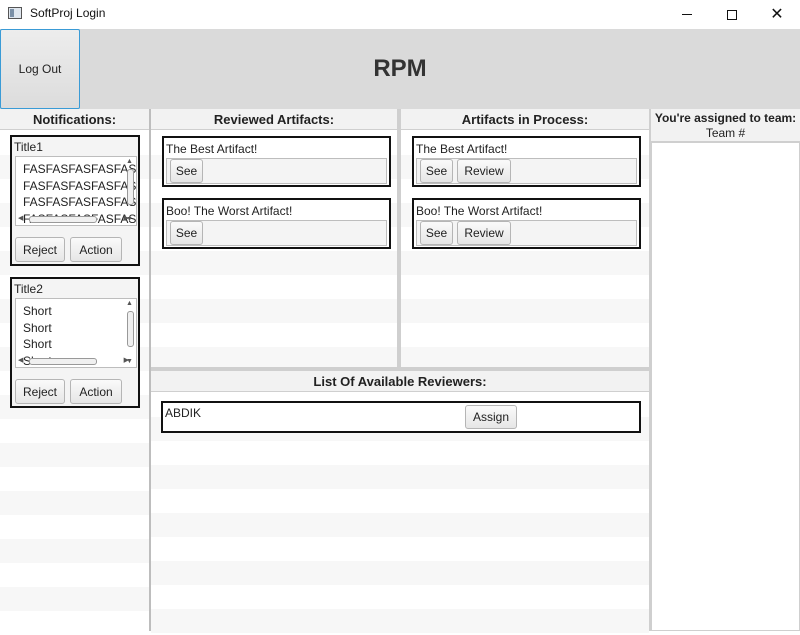  Describe the element at coordinates (274, 119) in the screenshot. I see `reviewed-artifacts-heading: Reviewed Artifacts:` at that location.